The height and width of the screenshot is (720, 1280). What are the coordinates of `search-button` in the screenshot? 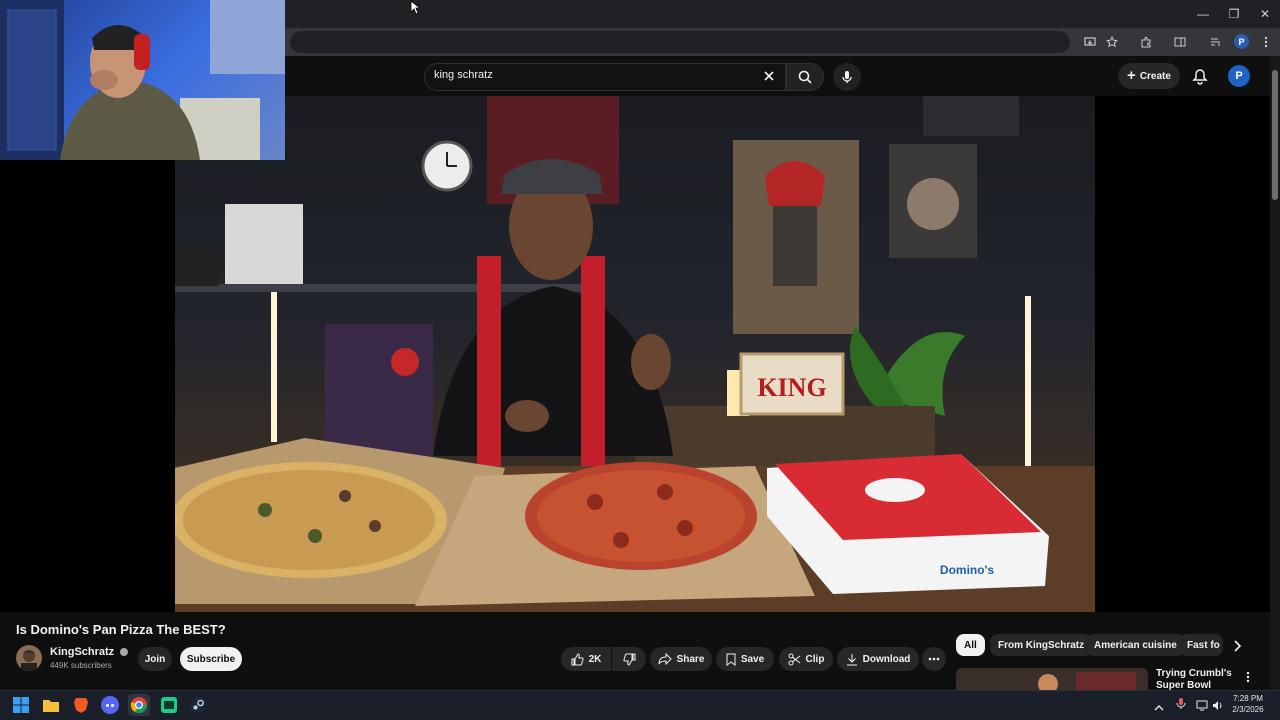 It's located at (805, 77).